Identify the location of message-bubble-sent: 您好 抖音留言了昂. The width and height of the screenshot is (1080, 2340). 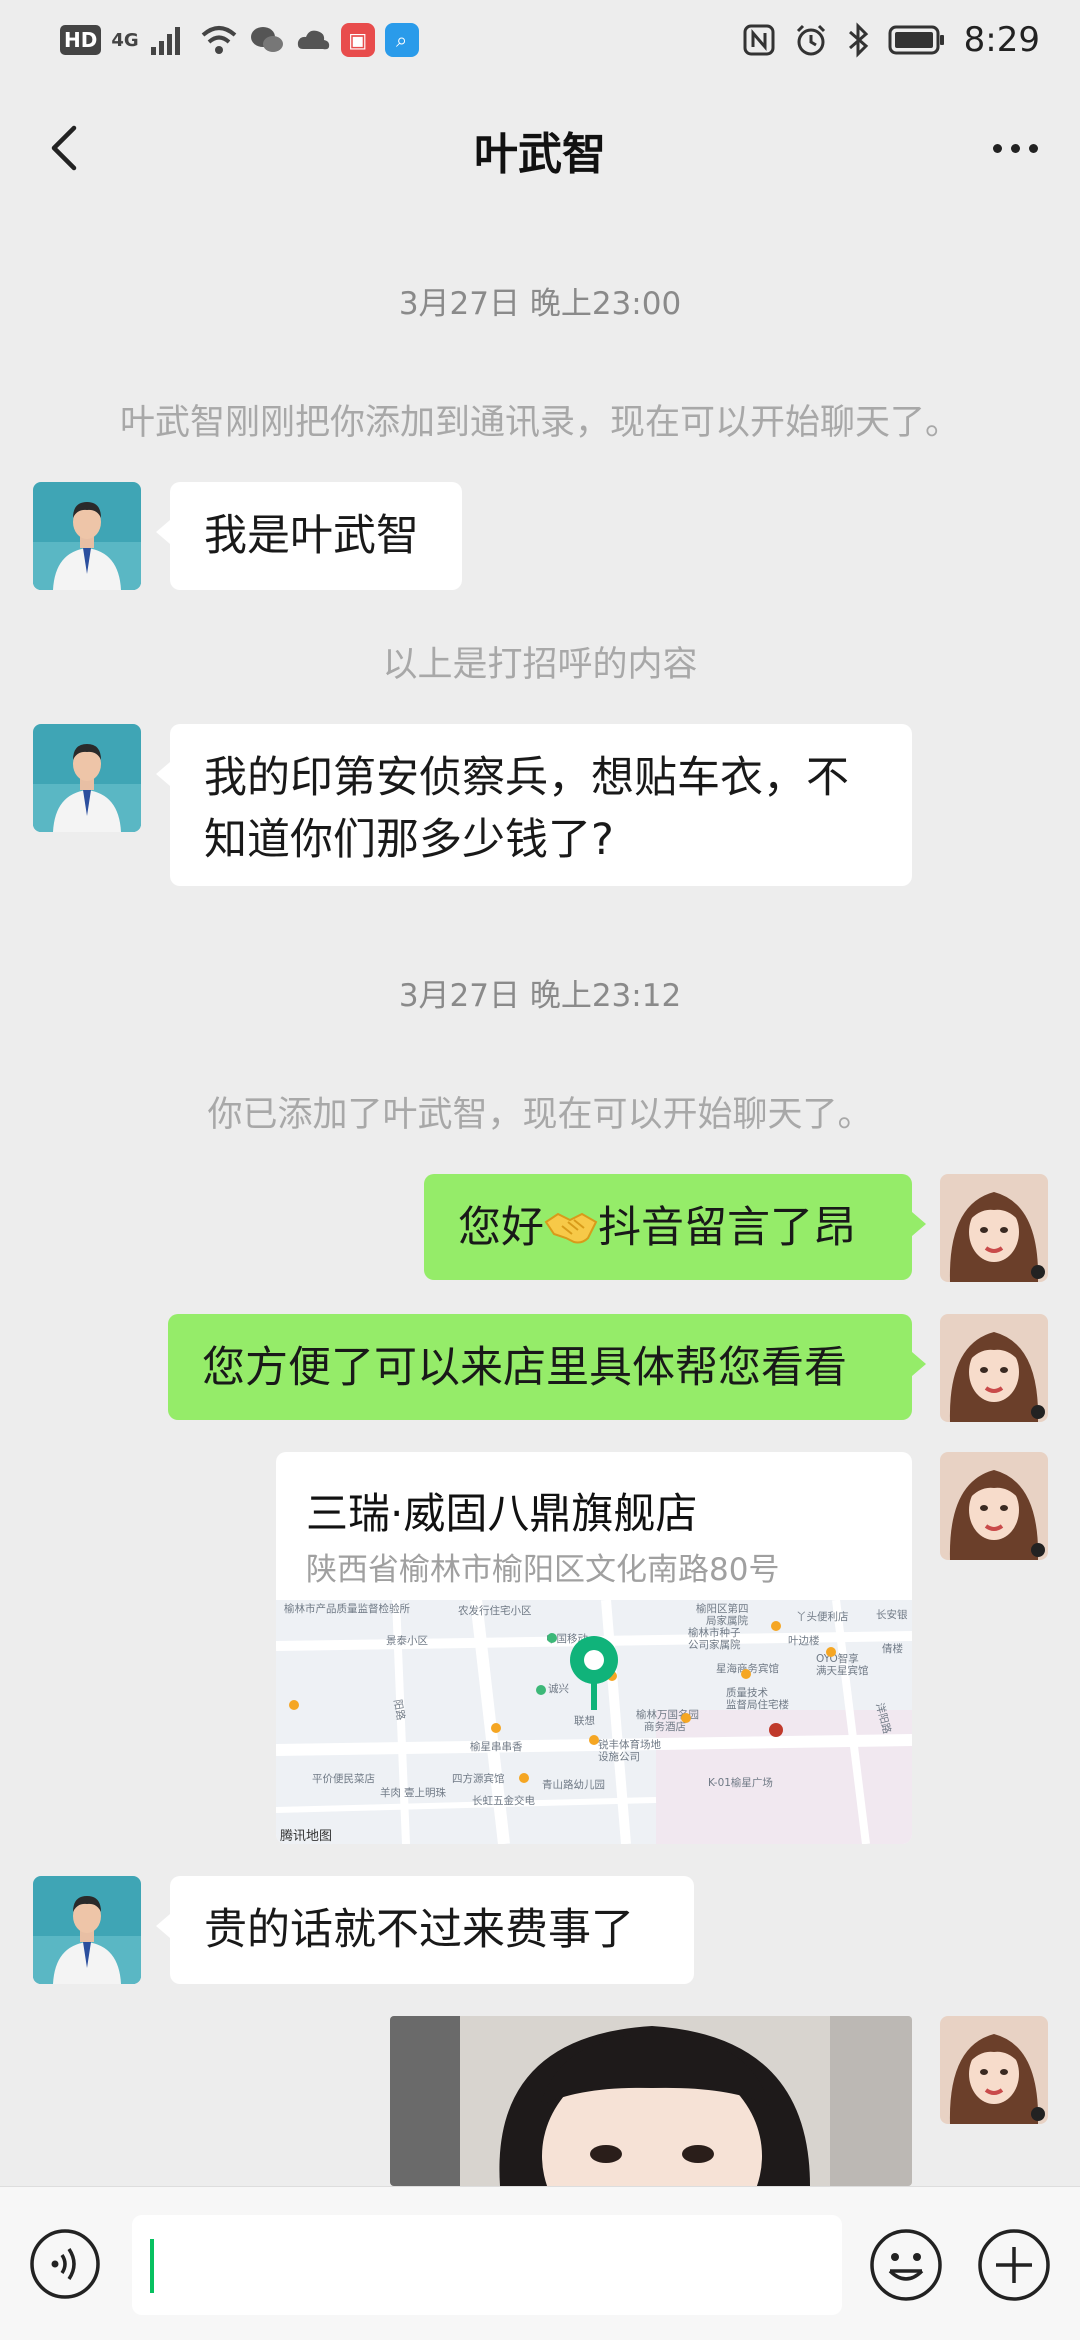
(675, 1227).